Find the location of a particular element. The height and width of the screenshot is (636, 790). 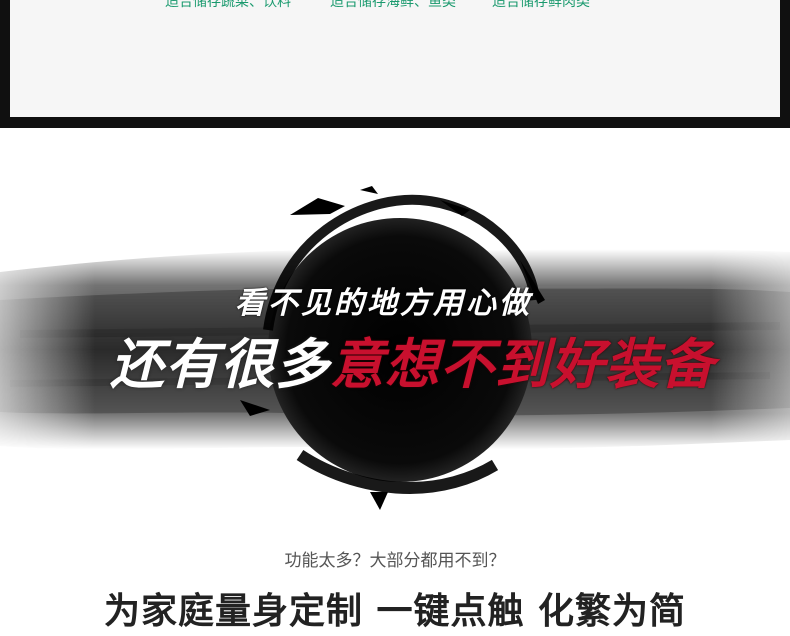

storage-label-vegetables: 适合储存蔬菜、饮料 is located at coordinates (228, 5).